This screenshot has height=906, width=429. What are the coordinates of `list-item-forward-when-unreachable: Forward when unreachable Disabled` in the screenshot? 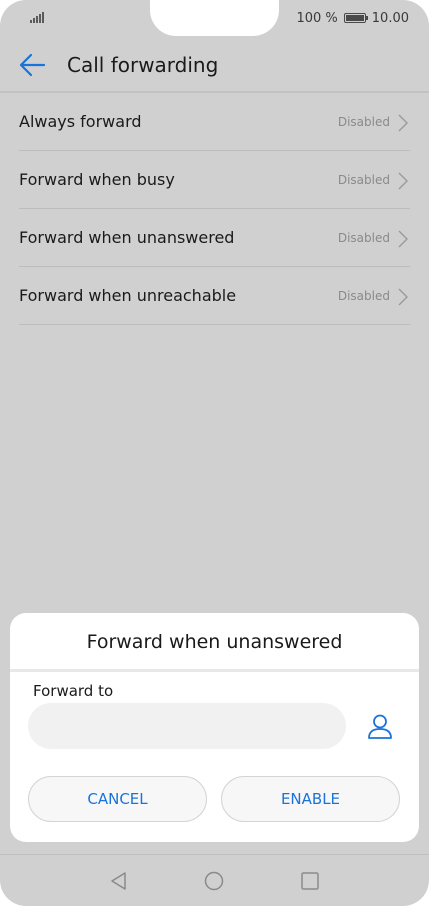 It's located at (214, 296).